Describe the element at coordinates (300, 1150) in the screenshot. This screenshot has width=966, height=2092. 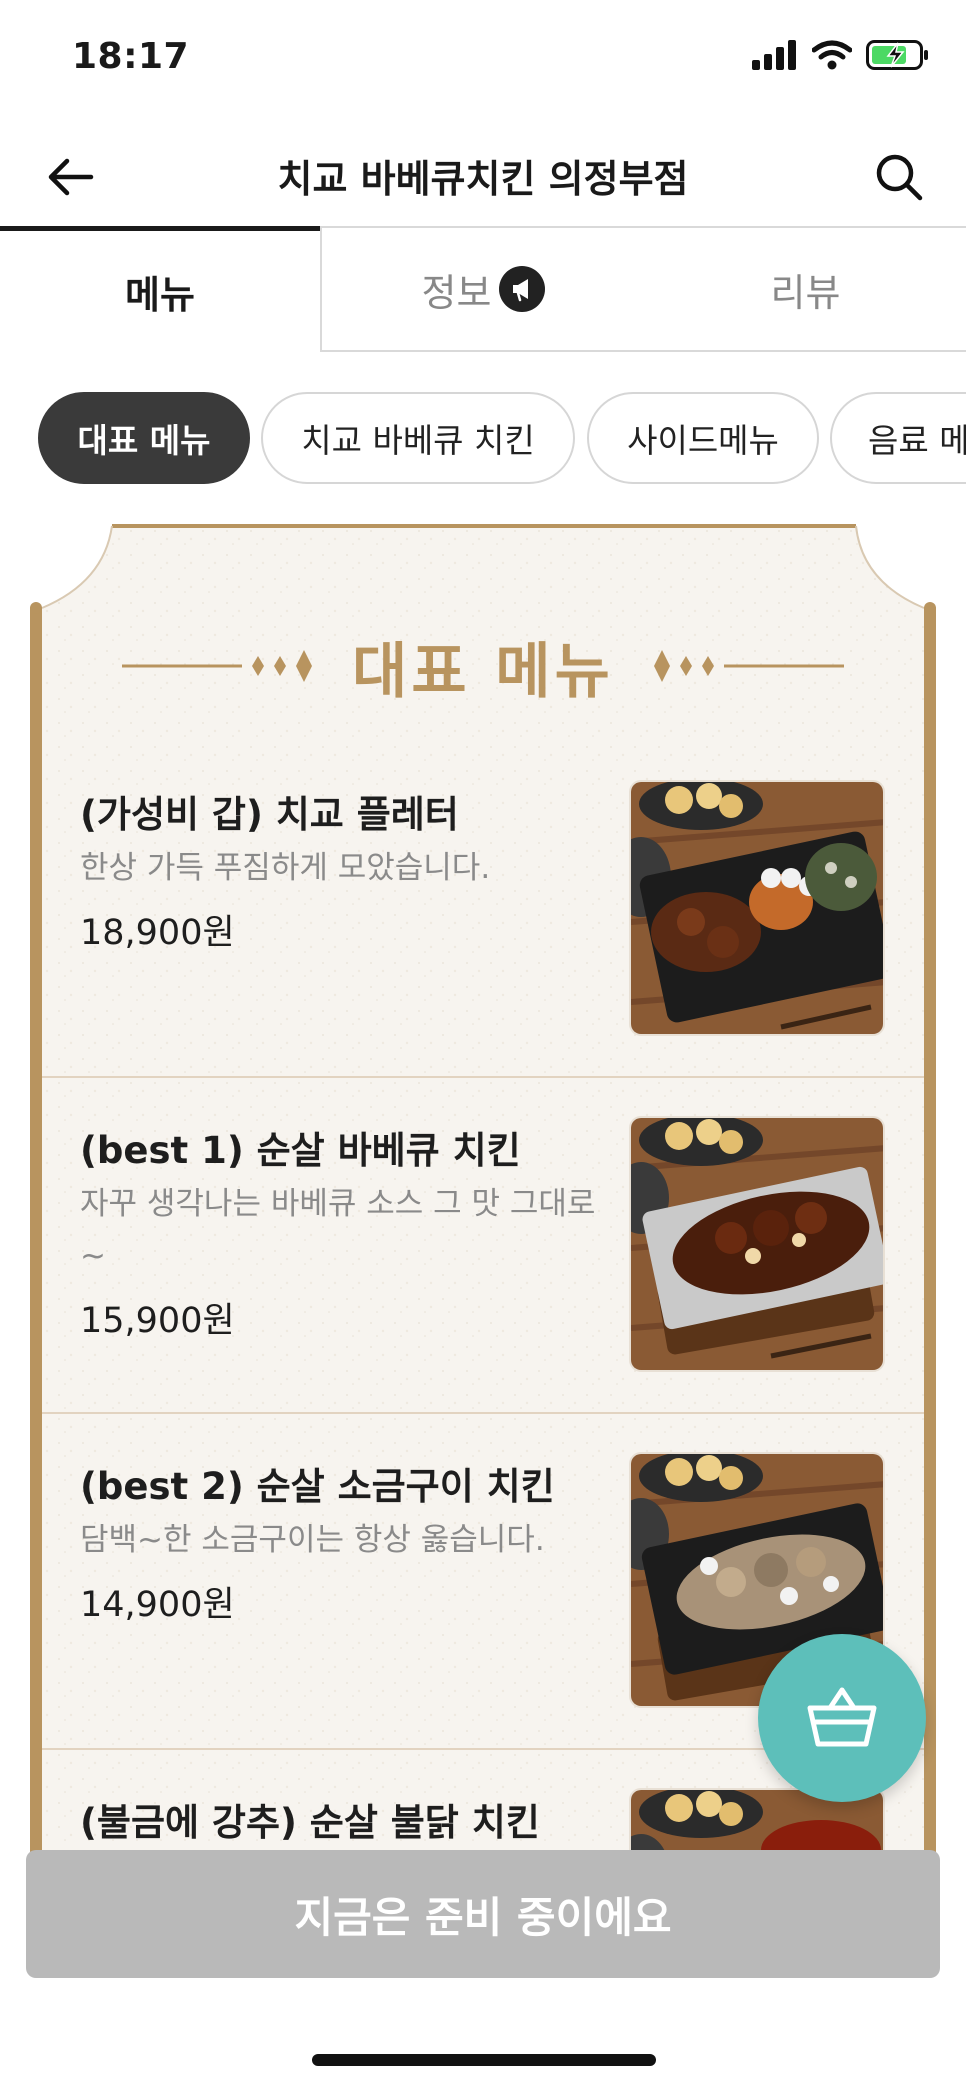
I see `item-name: (best 1) 순살 바베큐 치킨` at that location.